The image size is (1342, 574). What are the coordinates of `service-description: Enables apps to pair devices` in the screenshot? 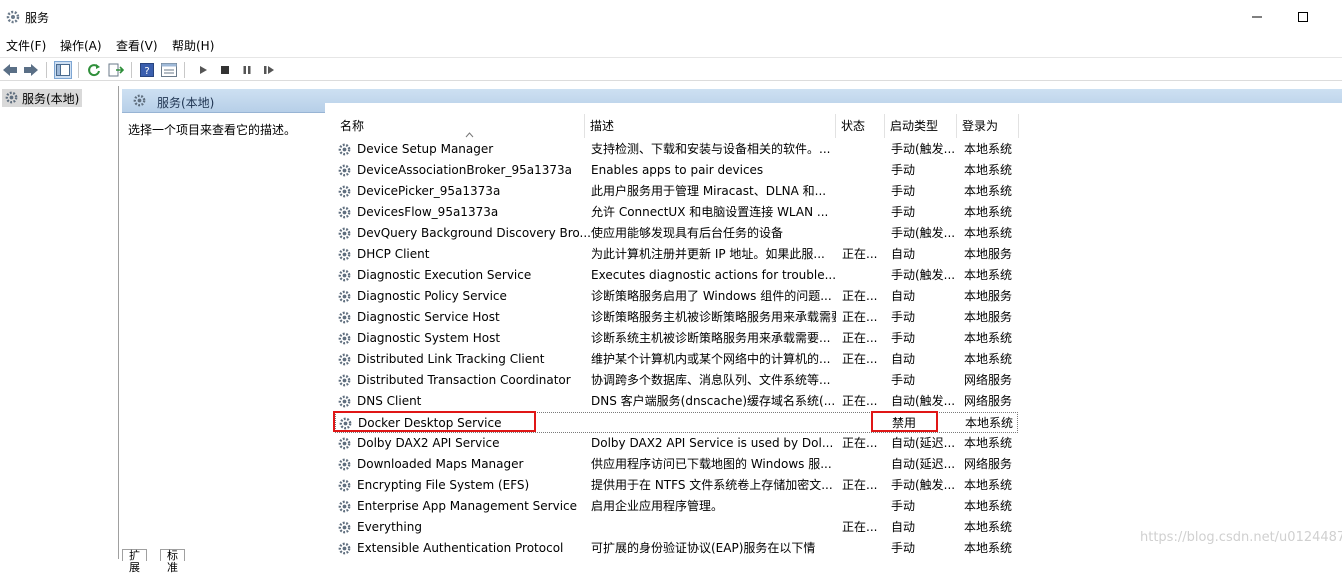 It's located at (677, 170).